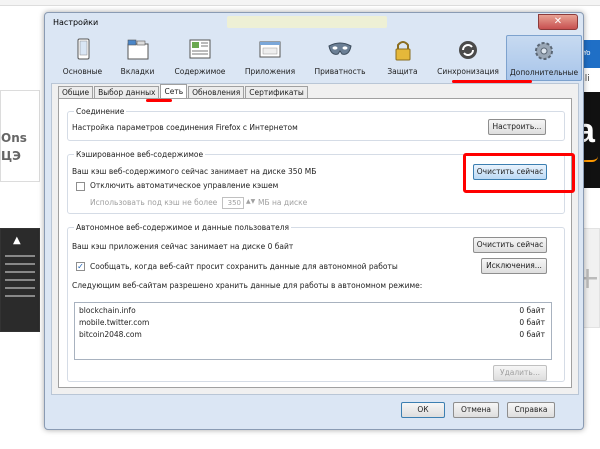 The height and width of the screenshot is (449, 600). What do you see at coordinates (154, 202) in the screenshot?
I see `cache-limit-label: Использовать под кэш не более` at bounding box center [154, 202].